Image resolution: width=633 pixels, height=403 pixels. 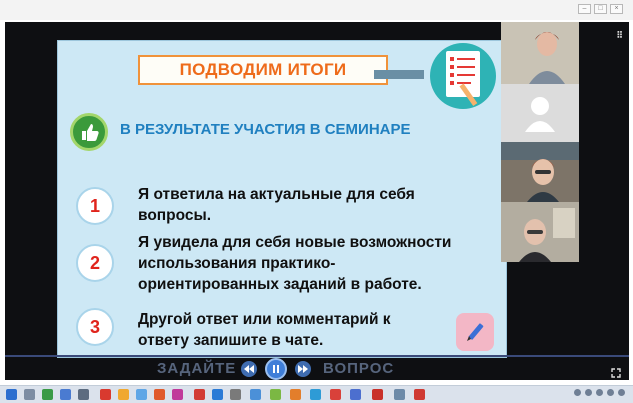 I want to click on thumbs-up-icon, so click(x=89, y=132).